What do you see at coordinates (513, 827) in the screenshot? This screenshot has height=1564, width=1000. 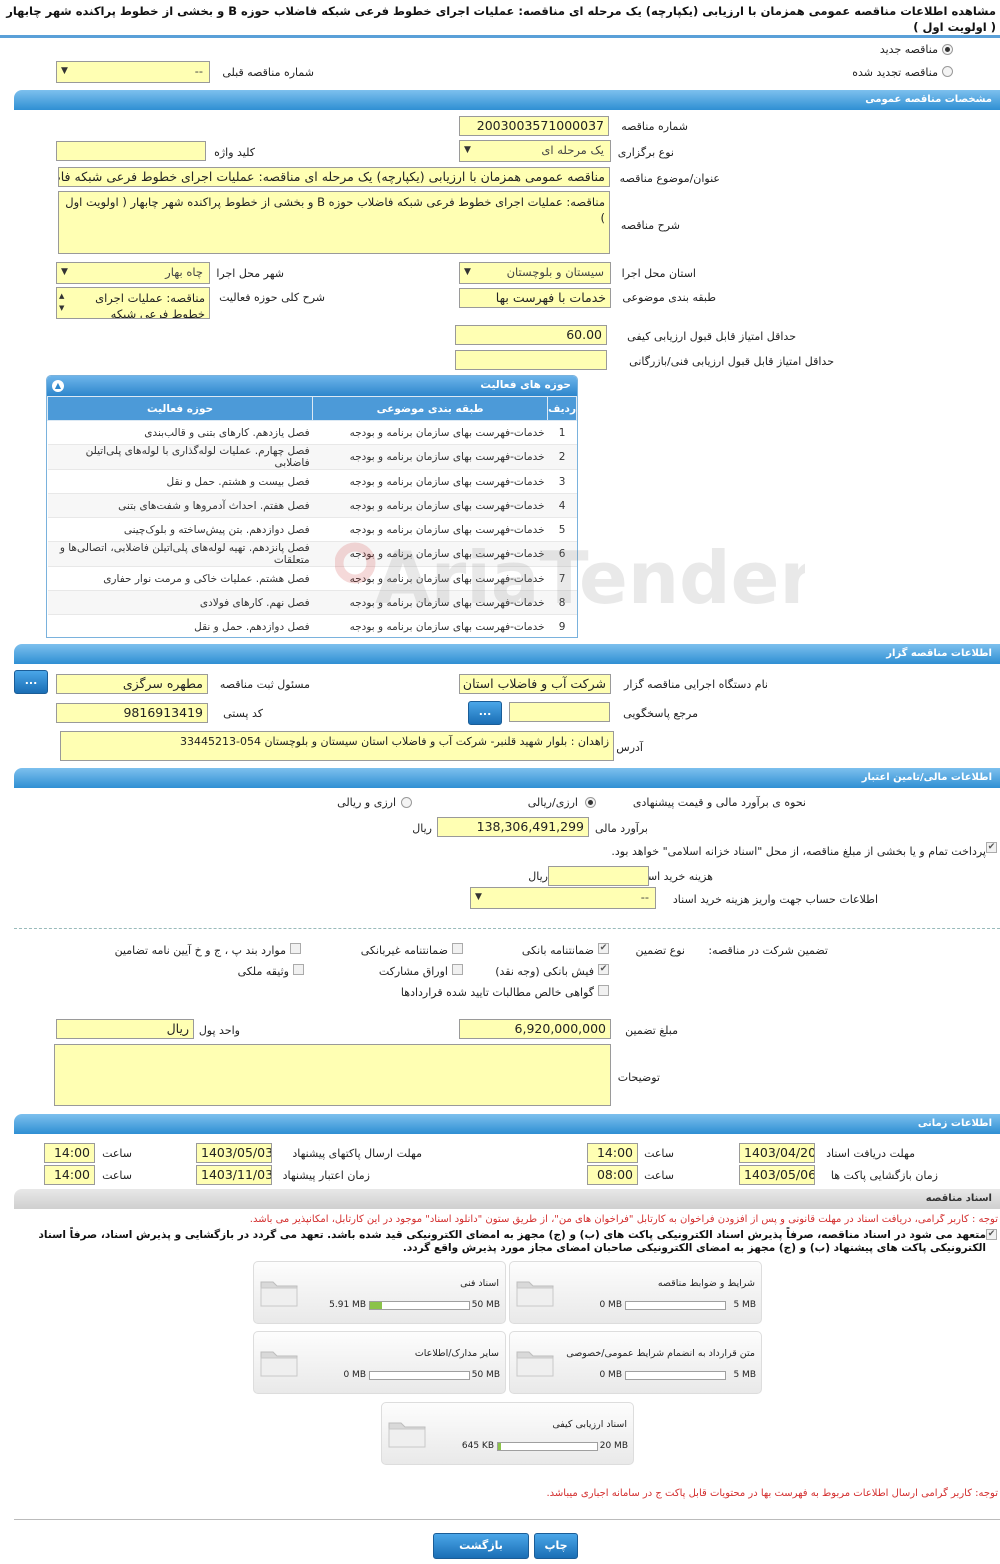 I see `estimate-field: 138,306,491,299` at bounding box center [513, 827].